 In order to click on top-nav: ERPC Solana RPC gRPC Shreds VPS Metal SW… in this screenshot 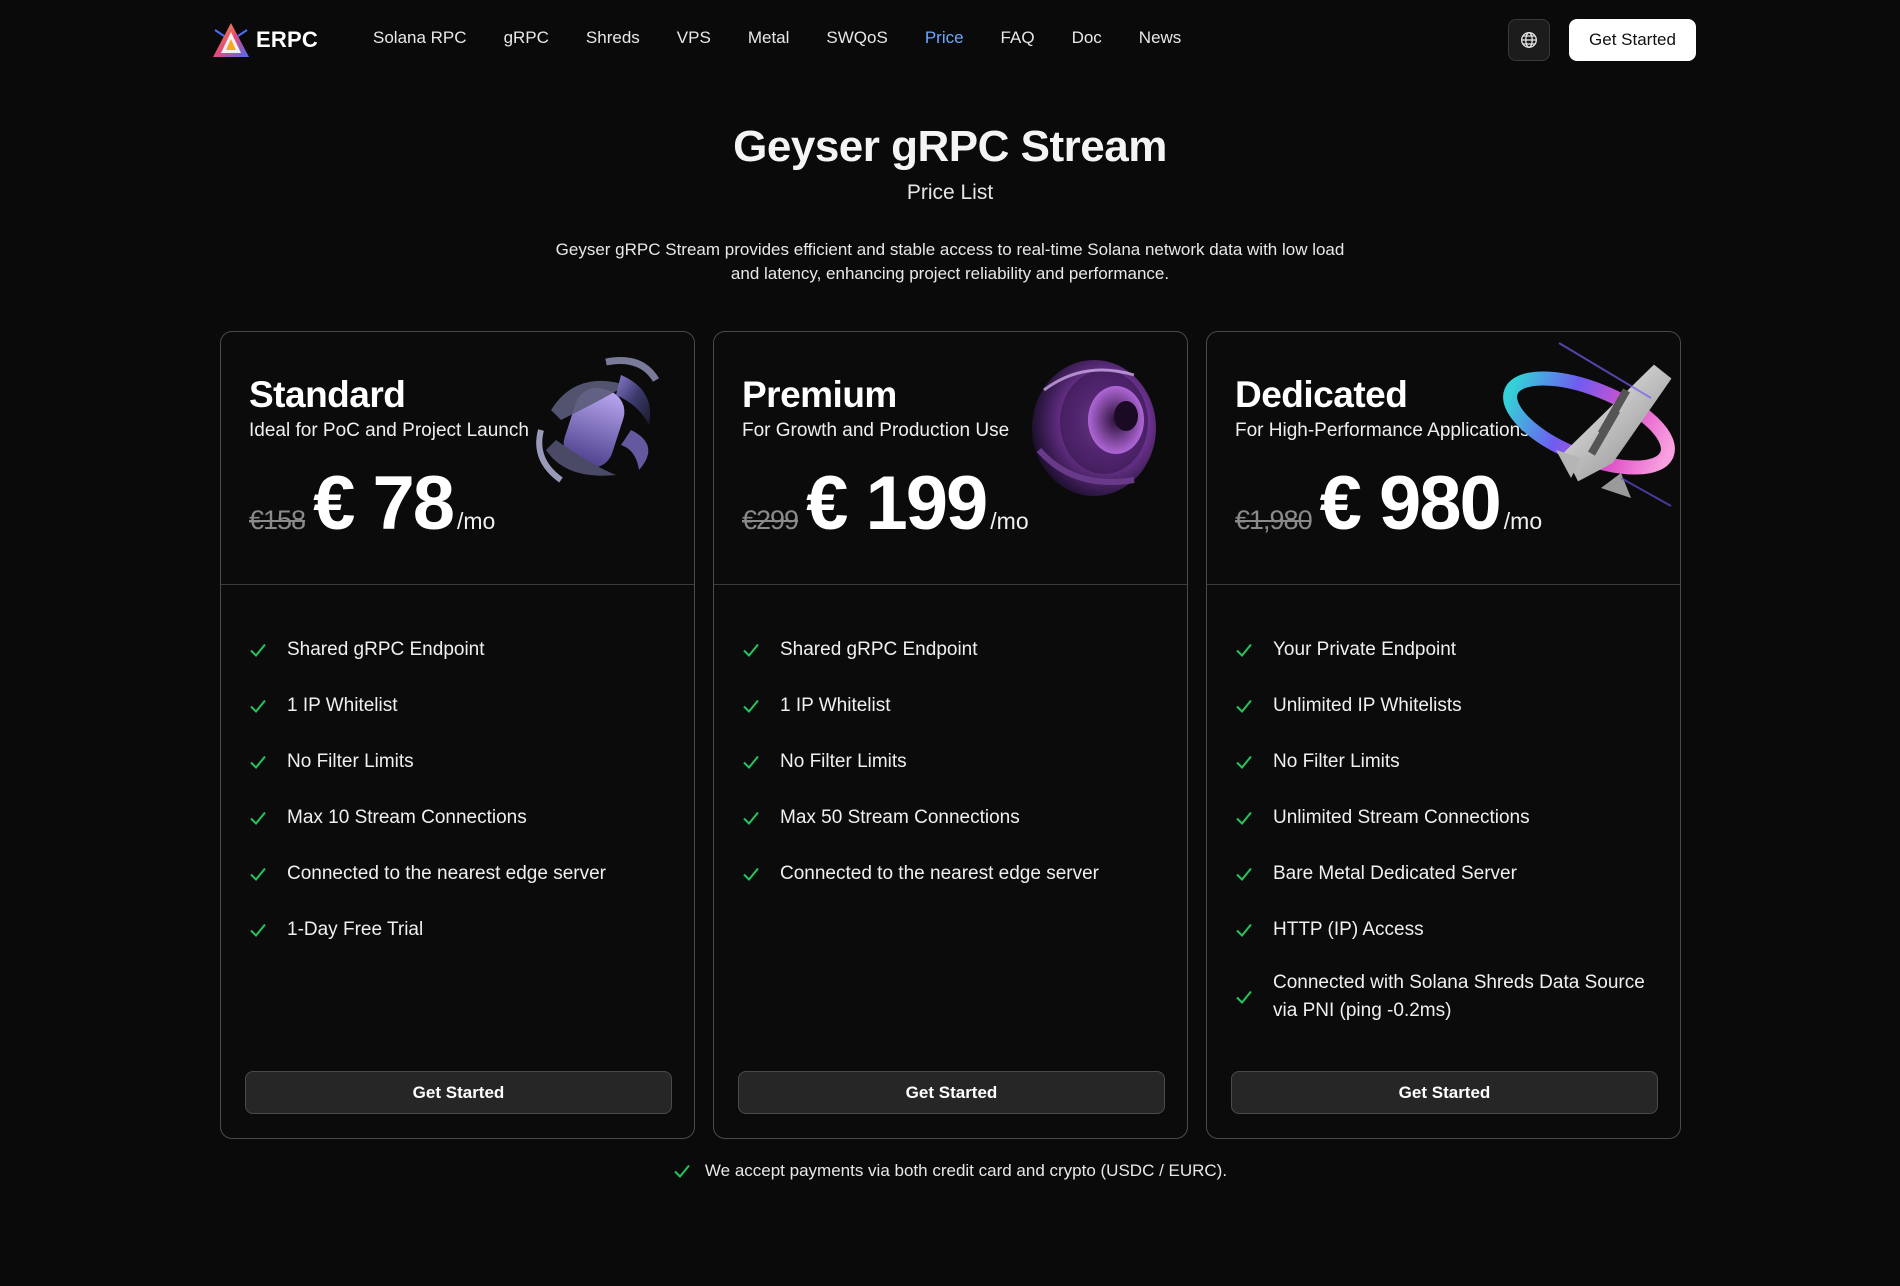, I will do `click(950, 40)`.